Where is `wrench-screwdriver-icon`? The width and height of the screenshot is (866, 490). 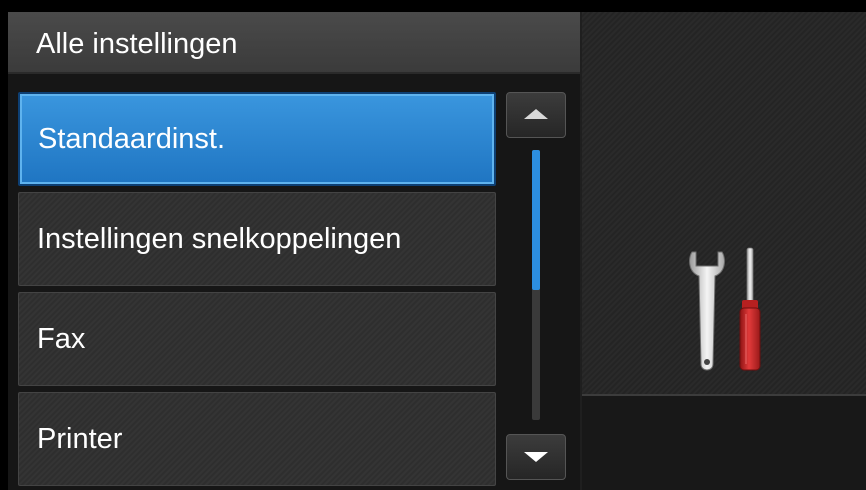 wrench-screwdriver-icon is located at coordinates (725, 309).